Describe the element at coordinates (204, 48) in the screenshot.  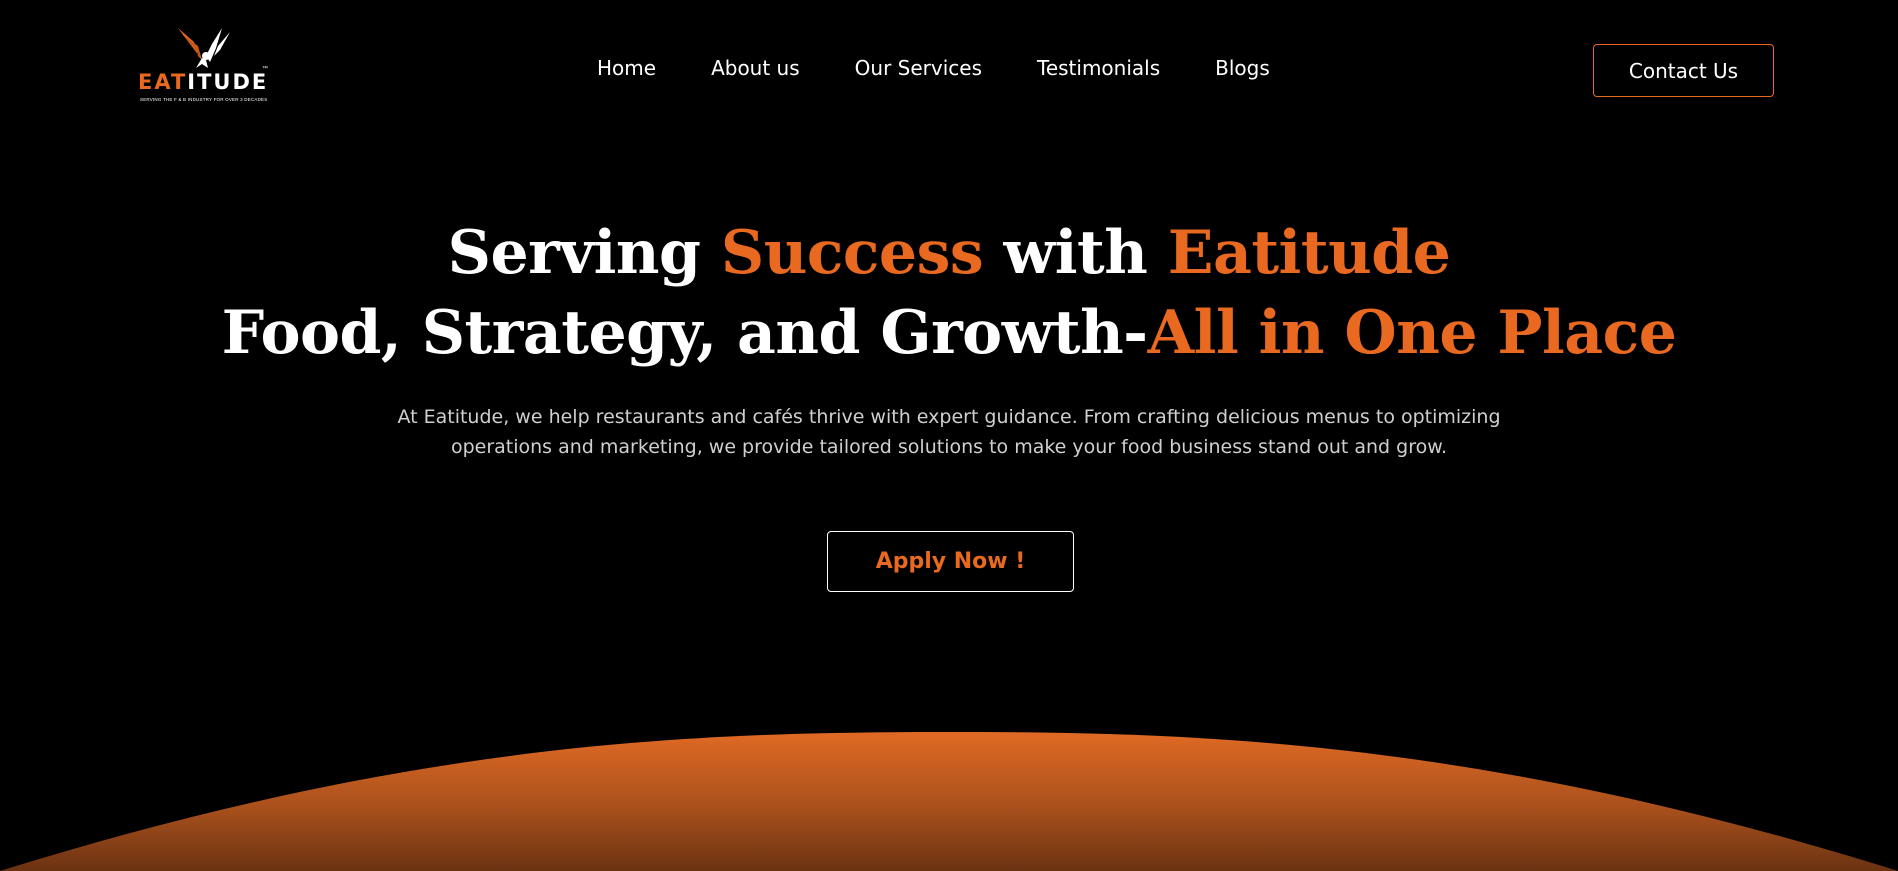
I see `bird-logo-icon` at that location.